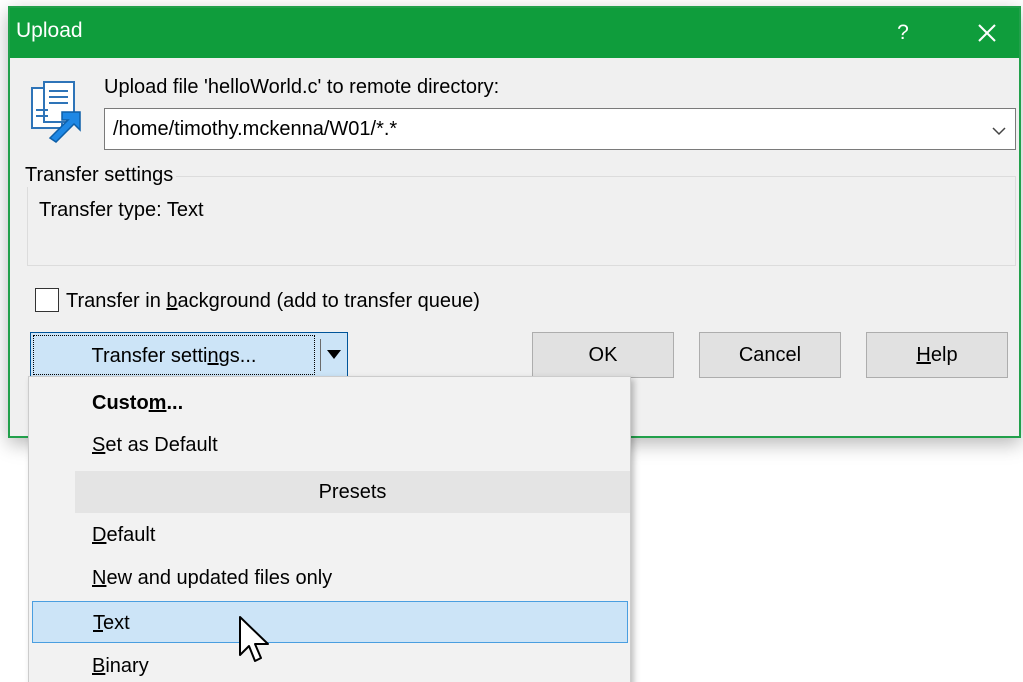  Describe the element at coordinates (121, 210) in the screenshot. I see `transfer-type-text: Transfer type: Text` at that location.